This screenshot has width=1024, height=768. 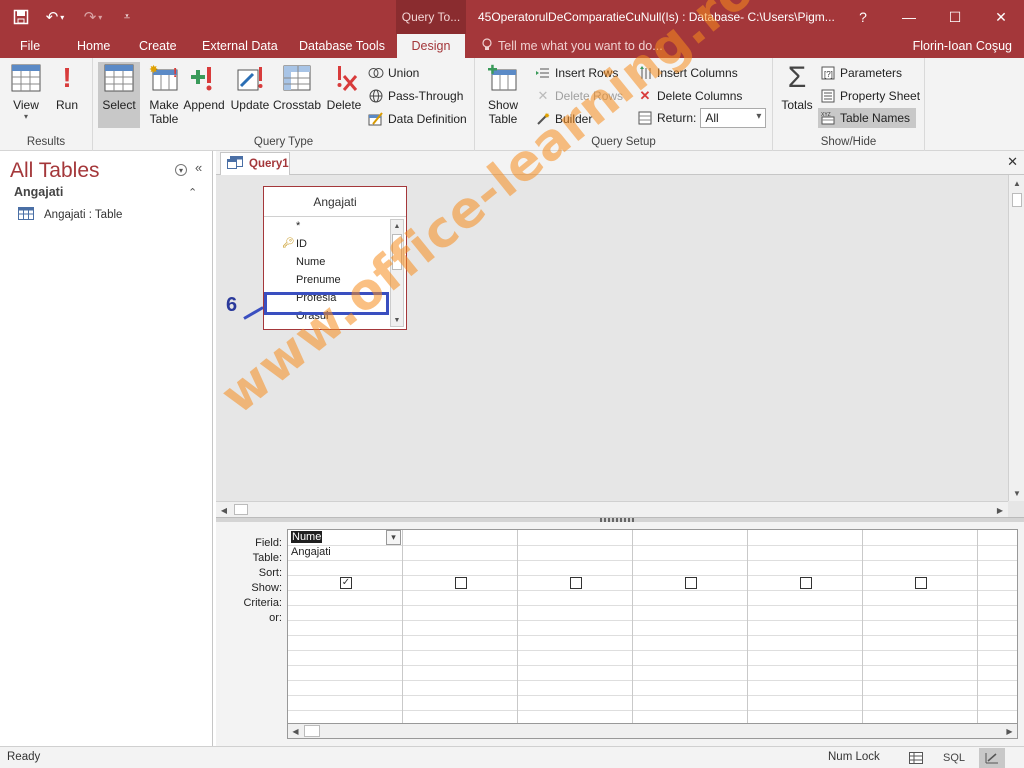 I want to click on property-sheet-button: Property Sheet, so click(x=870, y=96).